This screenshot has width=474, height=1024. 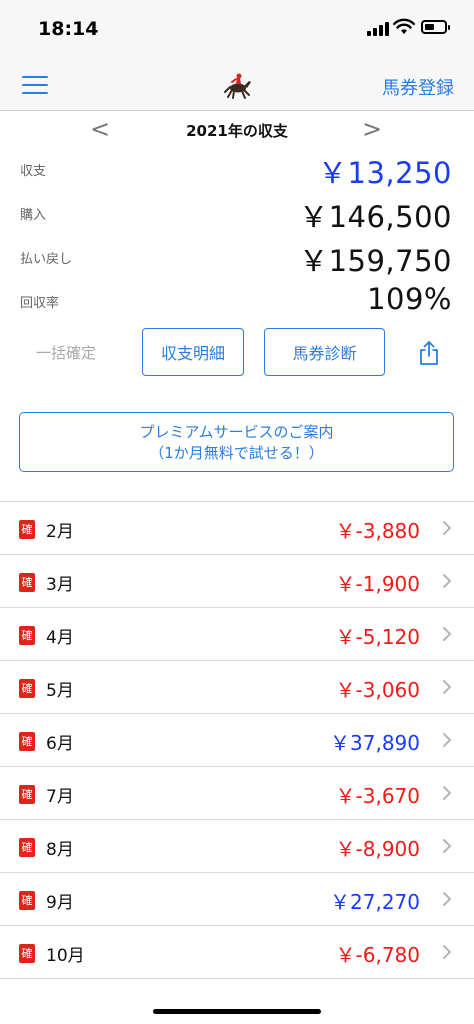 What do you see at coordinates (377, 849) in the screenshot?
I see `month-amount: ￥-8,900` at bounding box center [377, 849].